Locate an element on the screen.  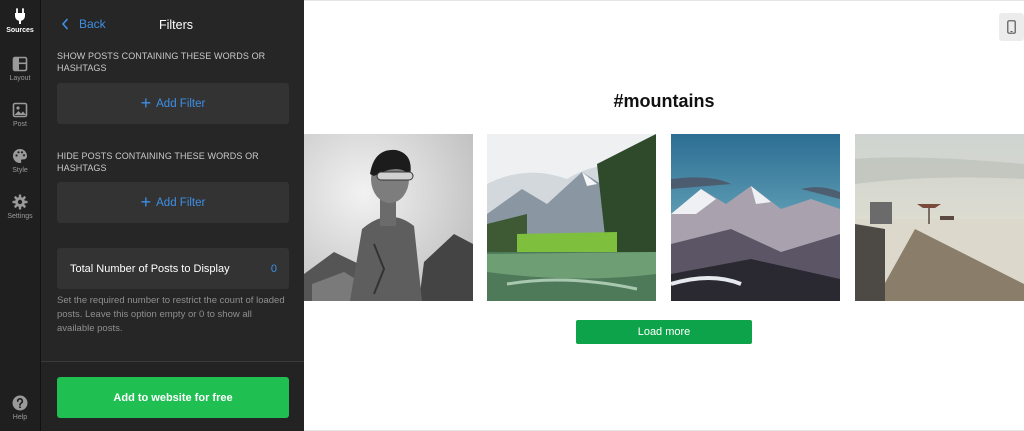
hide-add-filter-button: + Add Filter is located at coordinates (173, 202).